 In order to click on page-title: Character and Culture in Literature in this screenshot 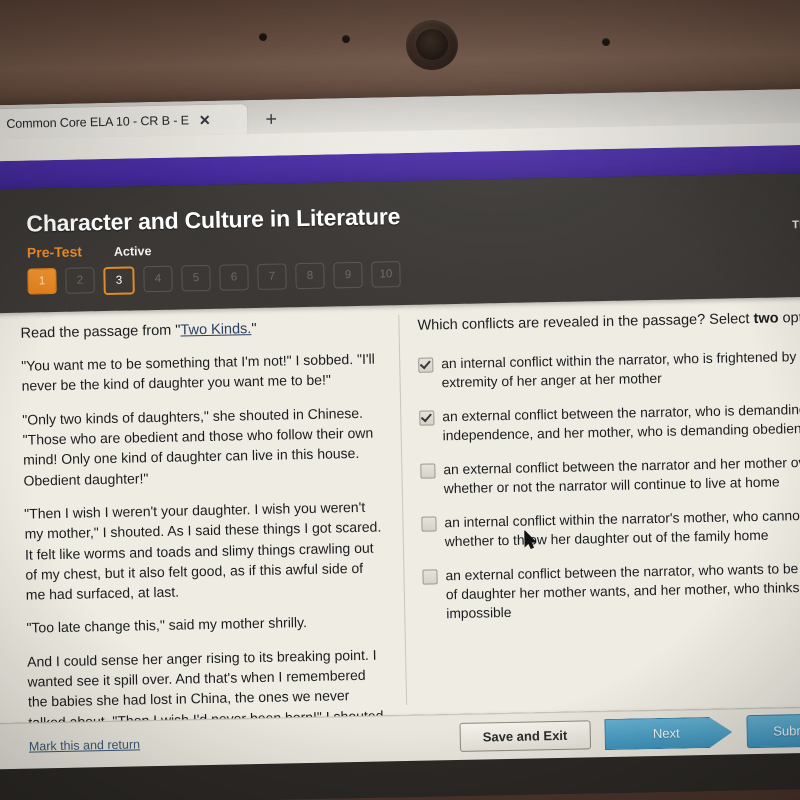, I will do `click(213, 220)`.